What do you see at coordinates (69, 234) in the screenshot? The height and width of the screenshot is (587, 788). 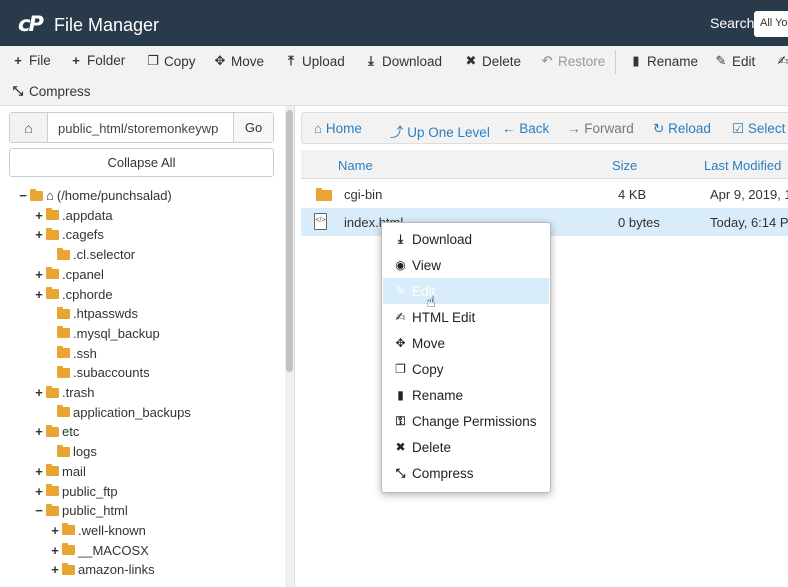 I see `tree-folder-item: + .cagefs` at bounding box center [69, 234].